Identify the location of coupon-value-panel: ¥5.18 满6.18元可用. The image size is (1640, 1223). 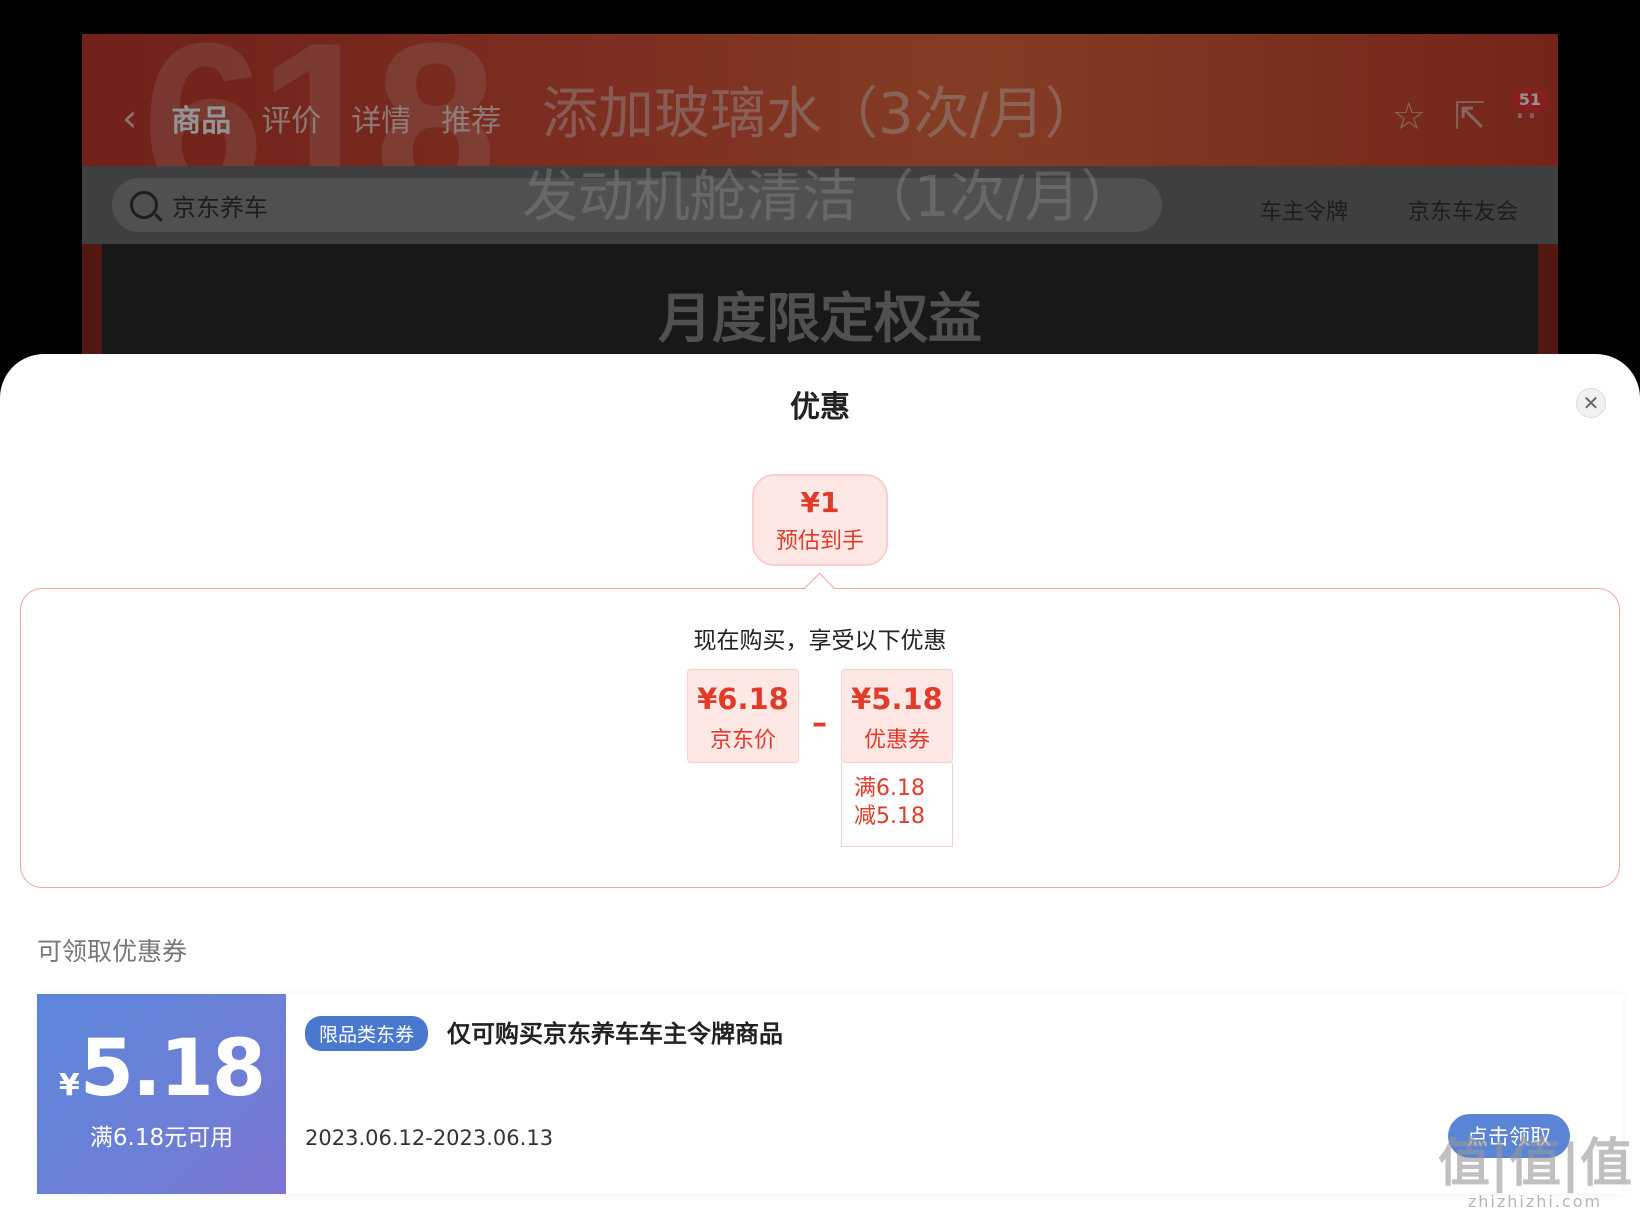
(158, 1094).